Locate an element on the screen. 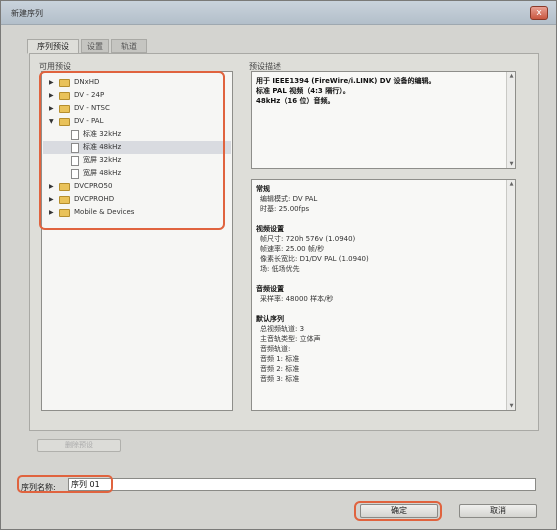  details-line: 帧速率: 25.00 帧/秒 is located at coordinates (292, 249).